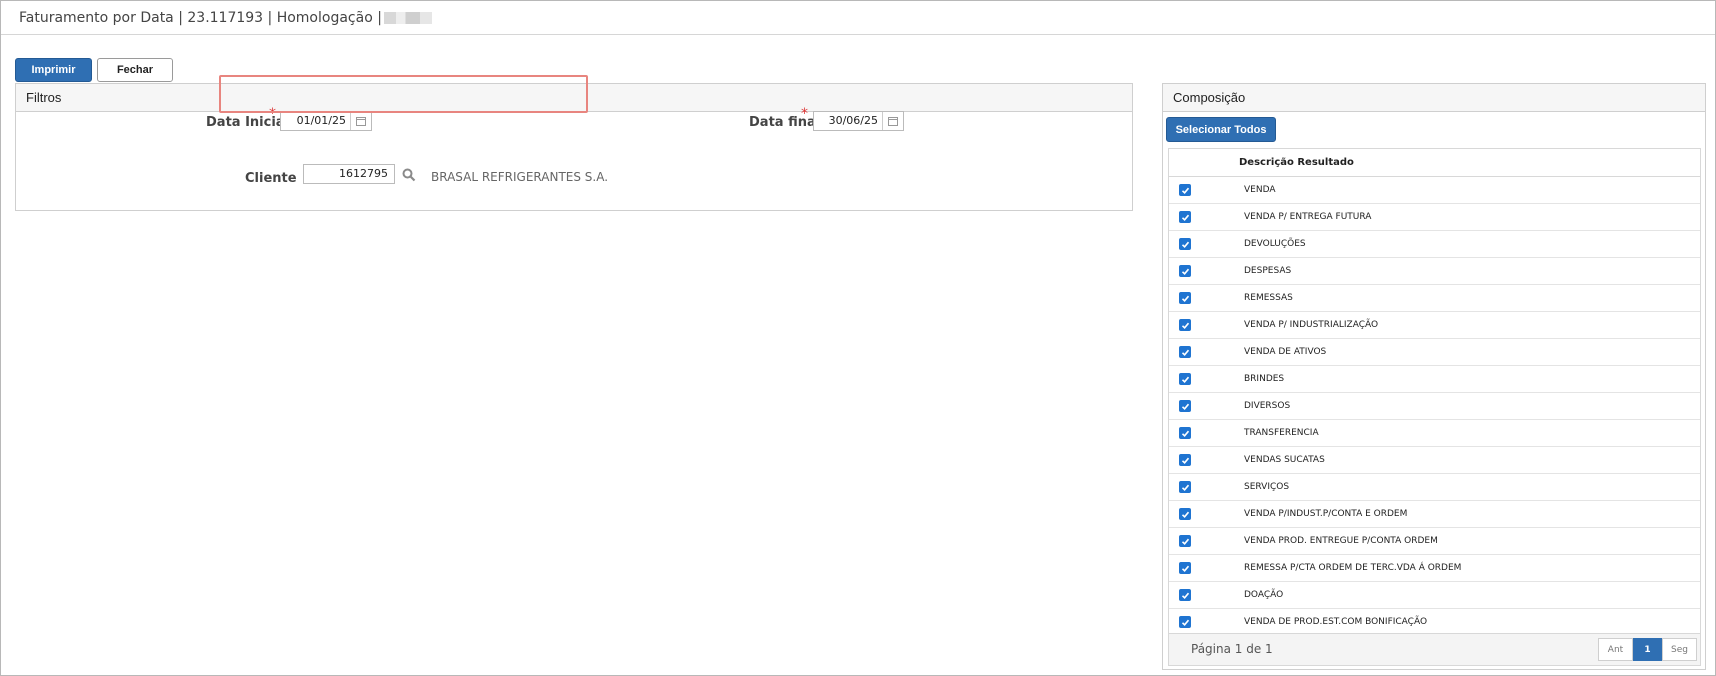  I want to click on start-date-value: 01/01/25, so click(321, 120).